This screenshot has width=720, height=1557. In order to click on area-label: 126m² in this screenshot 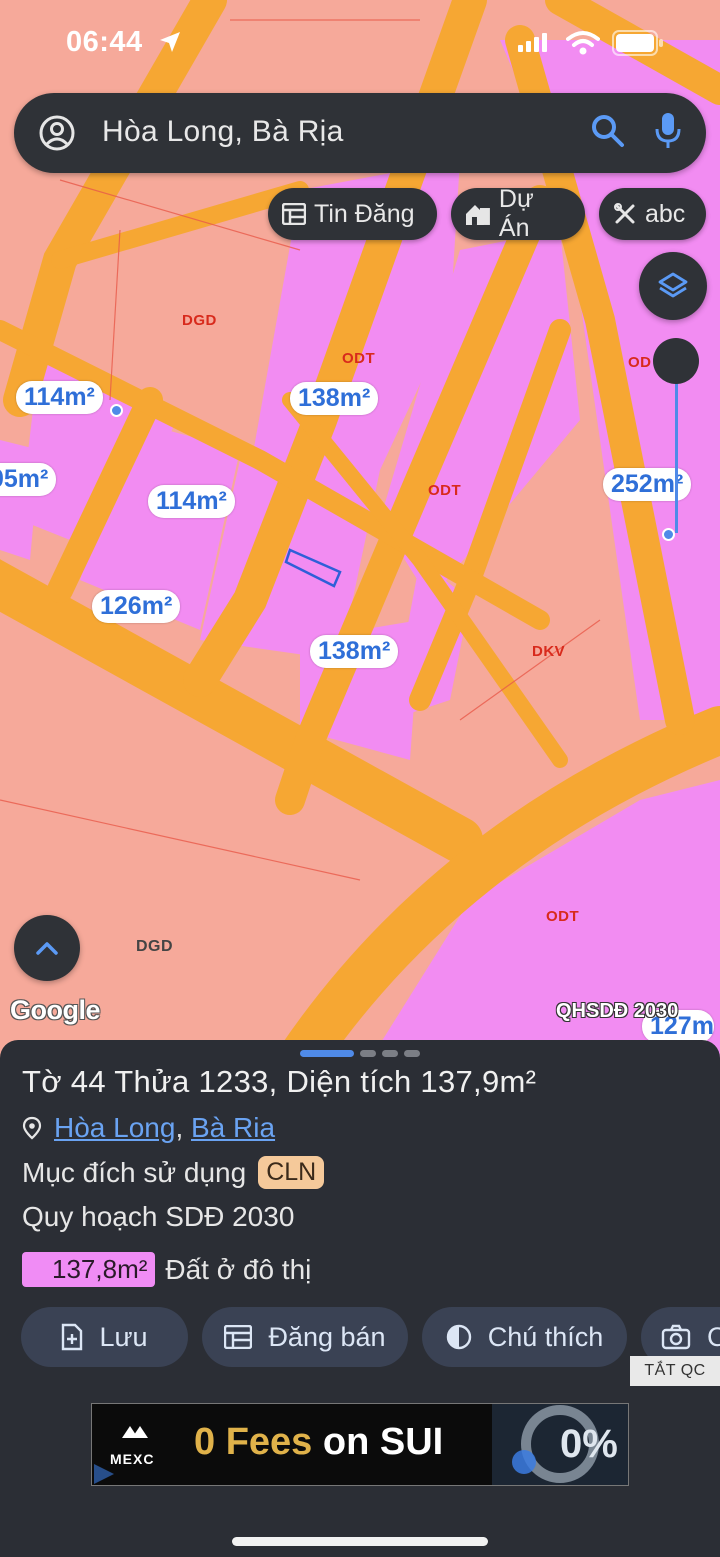, I will do `click(136, 606)`.